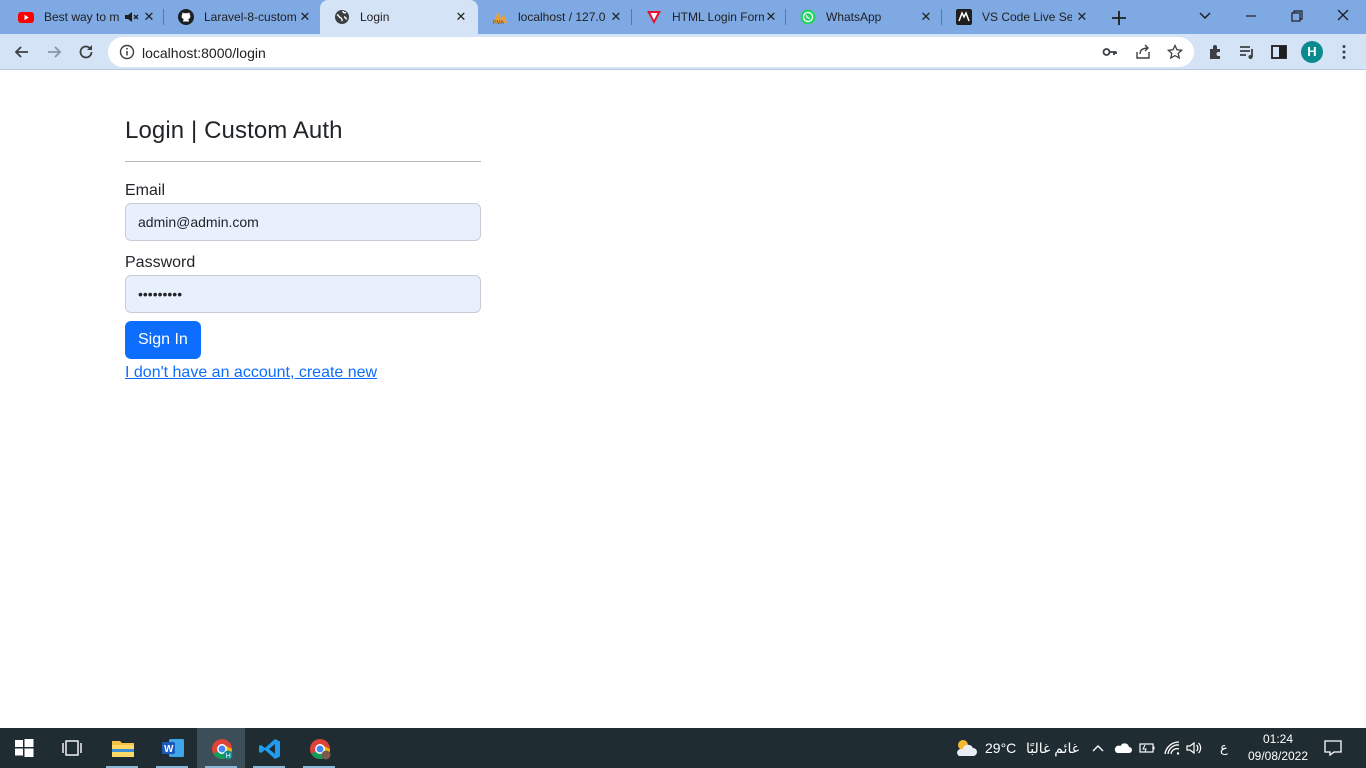 The image size is (1366, 768). Describe the element at coordinates (375, 17) in the screenshot. I see `tab-title: Login` at that location.